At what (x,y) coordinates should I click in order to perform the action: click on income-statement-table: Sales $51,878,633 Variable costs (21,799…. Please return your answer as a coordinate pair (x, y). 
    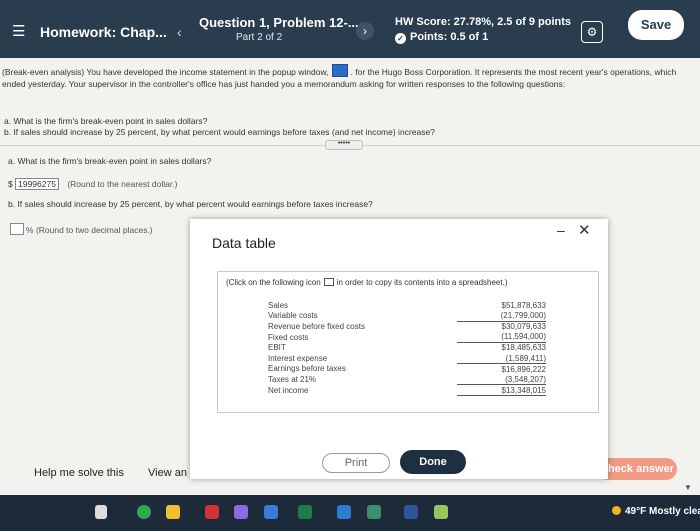
    Looking at the image, I should click on (407, 348).